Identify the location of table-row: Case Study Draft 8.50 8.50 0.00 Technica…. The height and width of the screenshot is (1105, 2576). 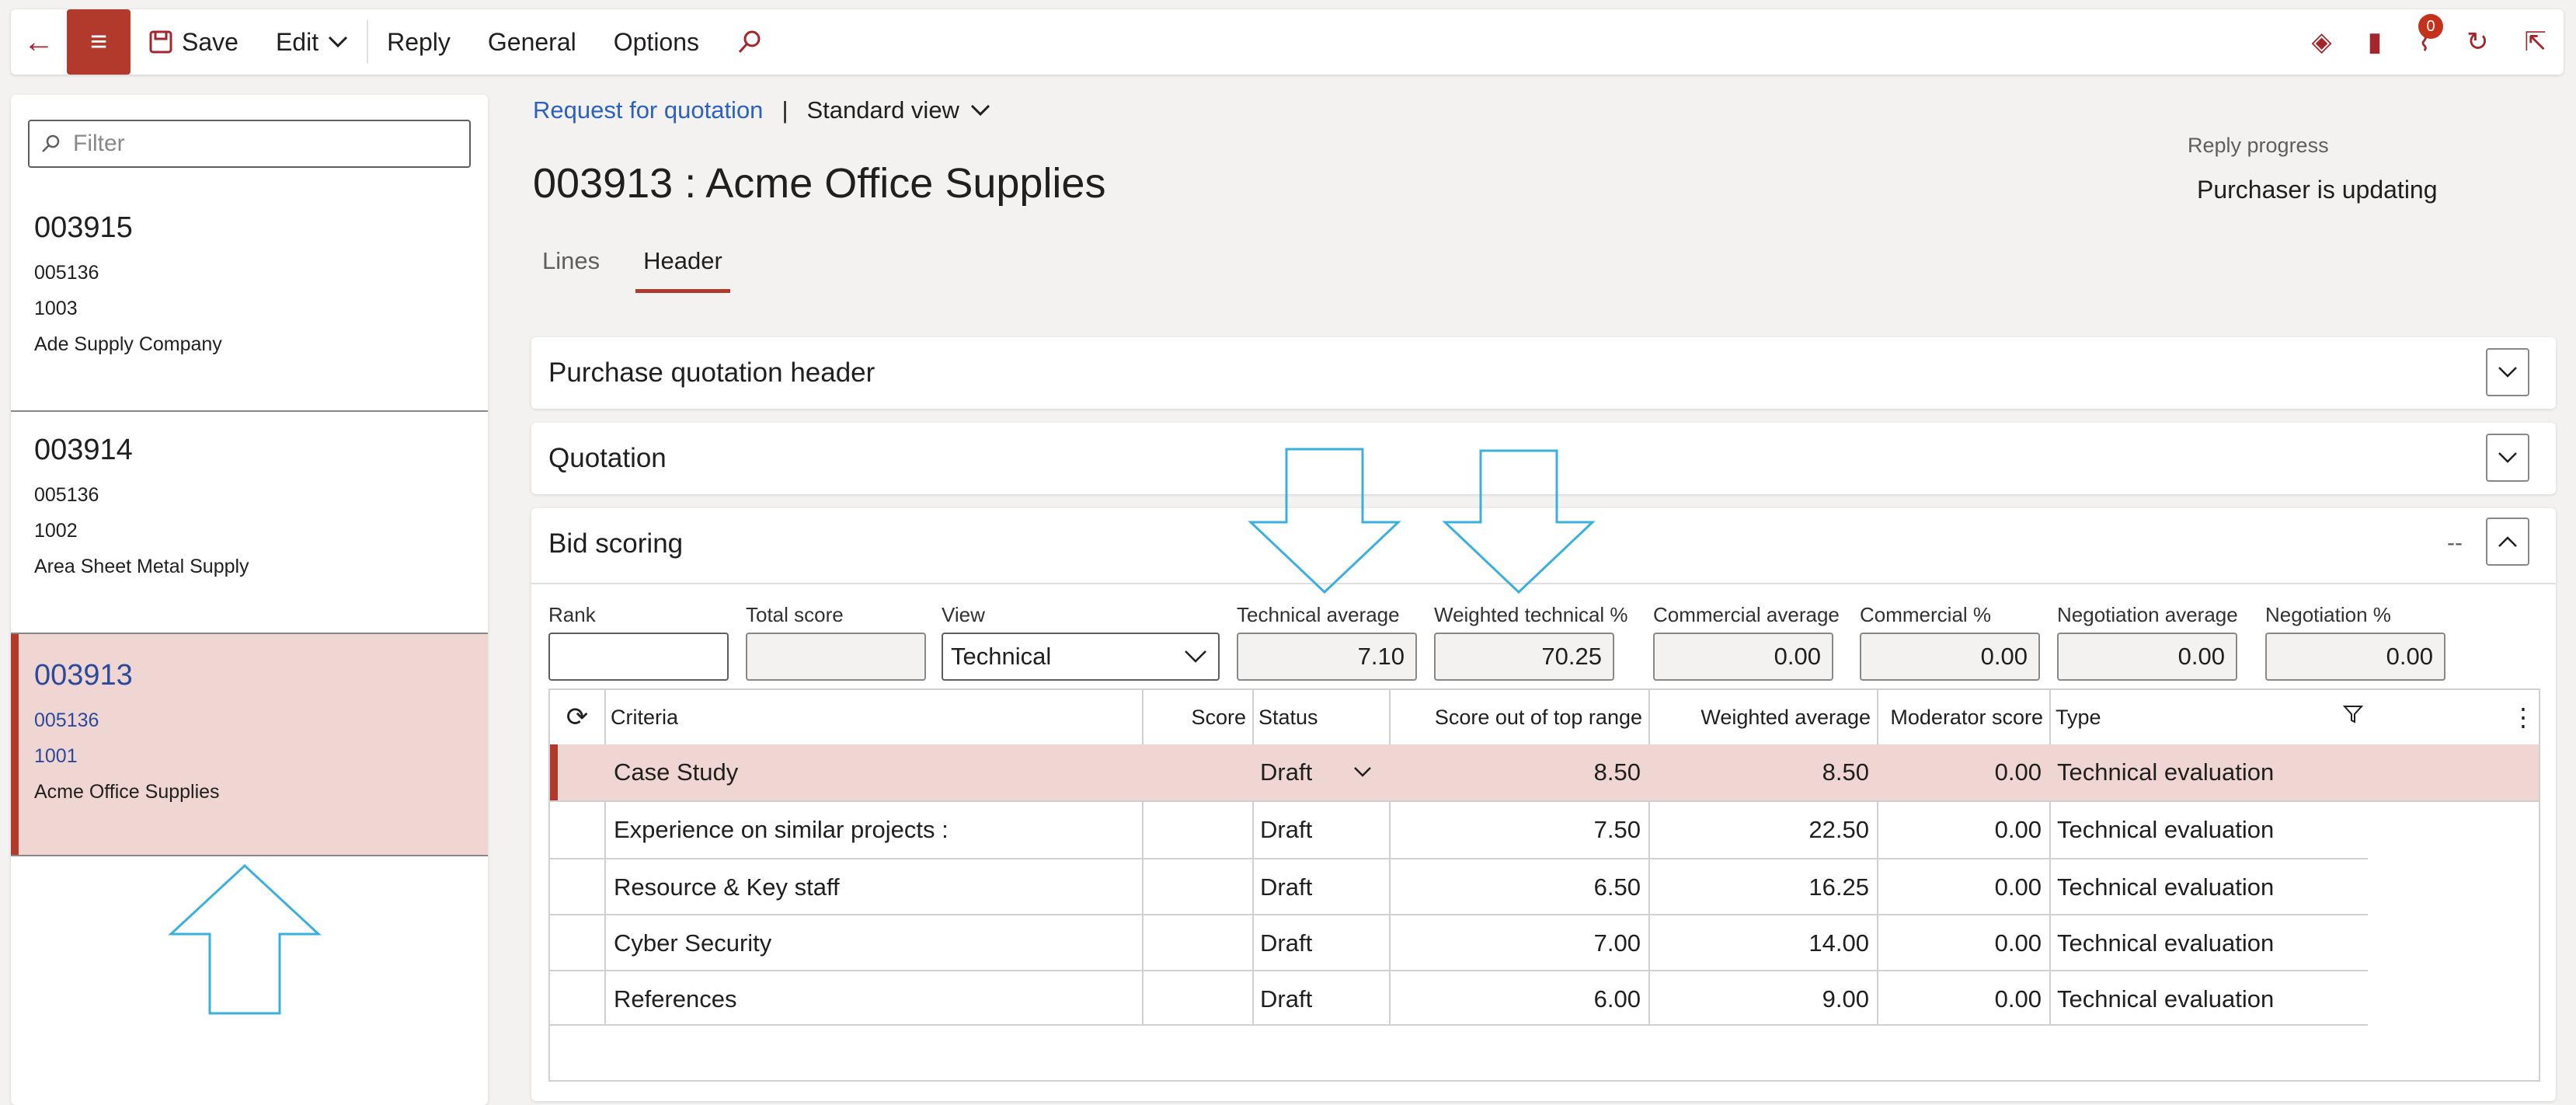
(1544, 772).